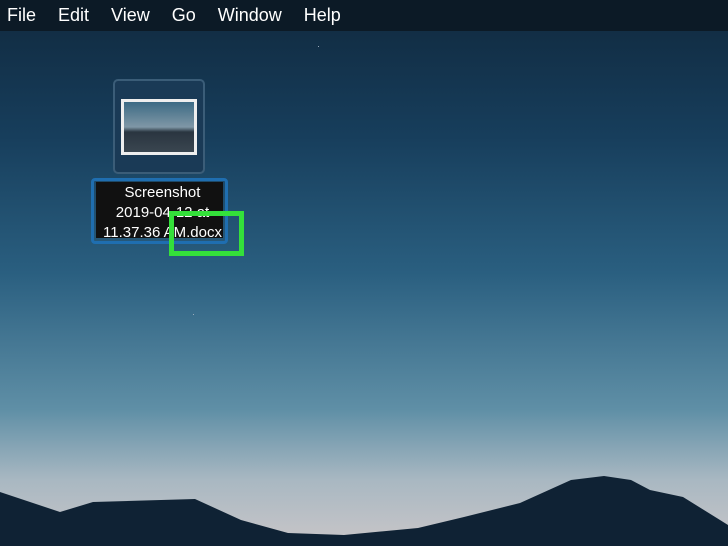 This screenshot has width=728, height=546. Describe the element at coordinates (186, 15) in the screenshot. I see `menu-go: Go` at that location.